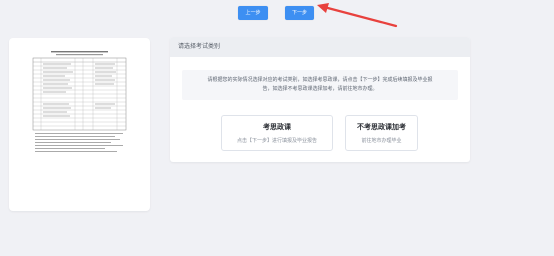 This screenshot has width=554, height=256. I want to click on panel-header: 请选择考试类别, so click(320, 47).